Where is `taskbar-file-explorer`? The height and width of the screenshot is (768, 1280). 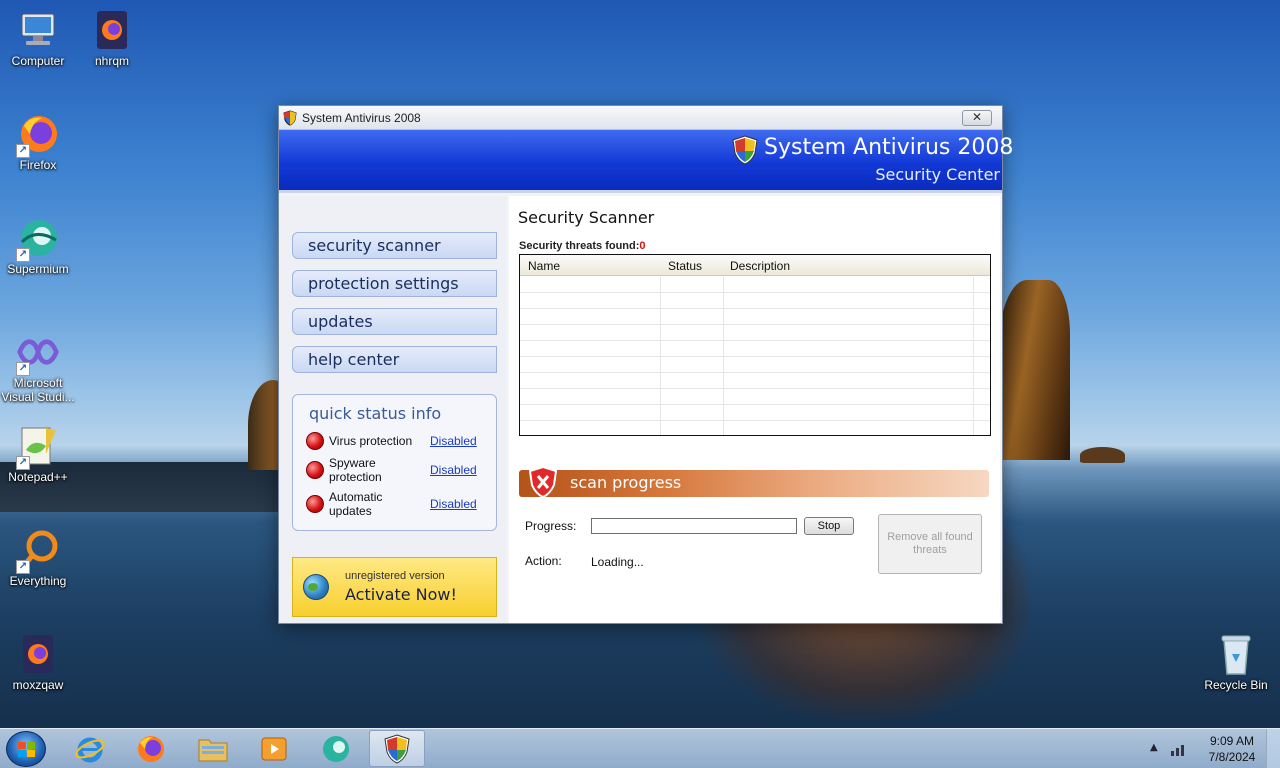
taskbar-file-explorer is located at coordinates (213, 748).